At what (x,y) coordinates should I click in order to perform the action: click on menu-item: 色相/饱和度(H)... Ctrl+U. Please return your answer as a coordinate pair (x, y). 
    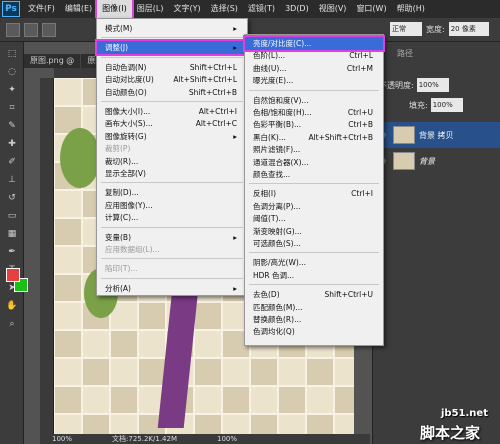
    Looking at the image, I should click on (314, 112).